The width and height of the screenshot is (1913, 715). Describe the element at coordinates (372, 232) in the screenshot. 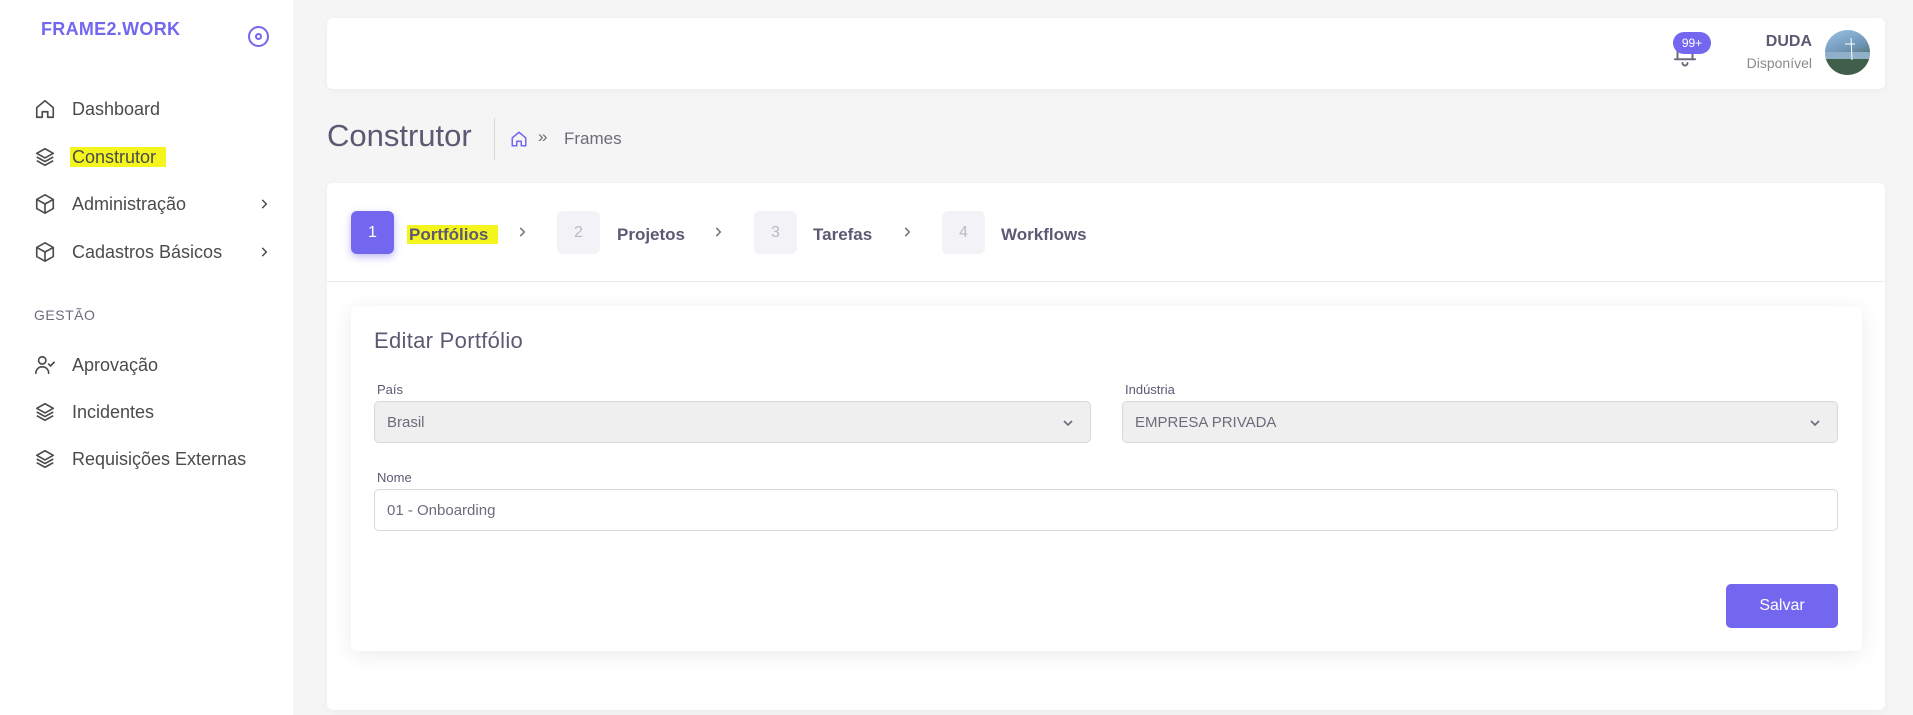

I see `step-number-1: 1` at that location.